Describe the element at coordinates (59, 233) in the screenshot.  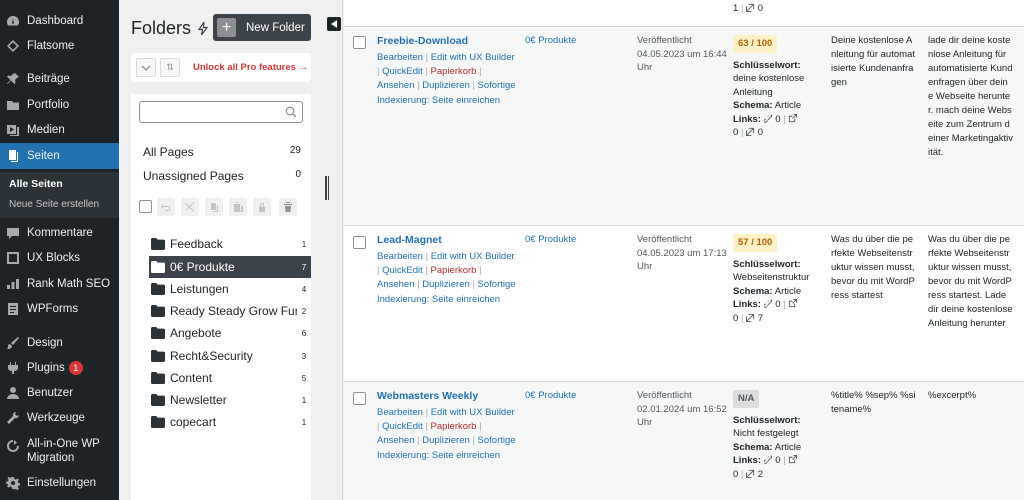
I see `menu-item-comments: Kommentare` at that location.